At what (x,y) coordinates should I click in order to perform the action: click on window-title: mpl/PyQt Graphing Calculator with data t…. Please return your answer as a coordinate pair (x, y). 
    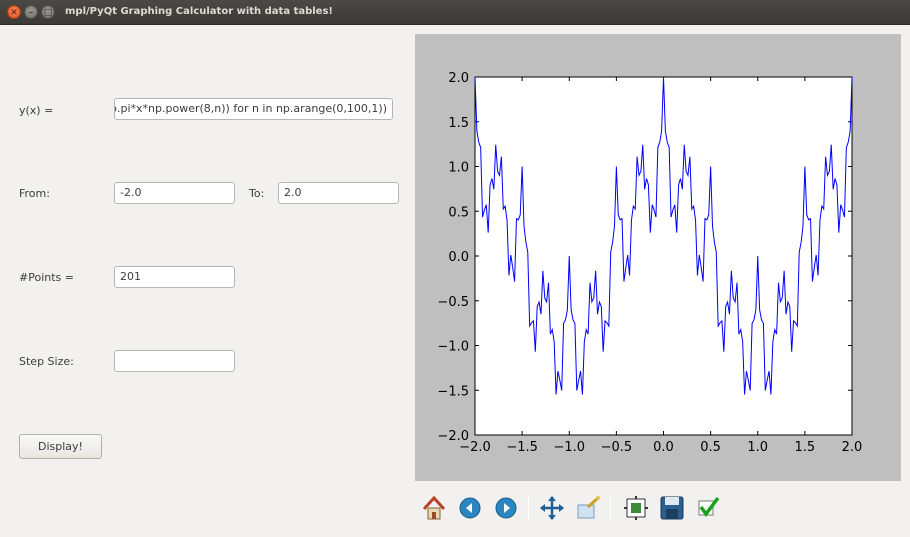
    Looking at the image, I should click on (199, 11).